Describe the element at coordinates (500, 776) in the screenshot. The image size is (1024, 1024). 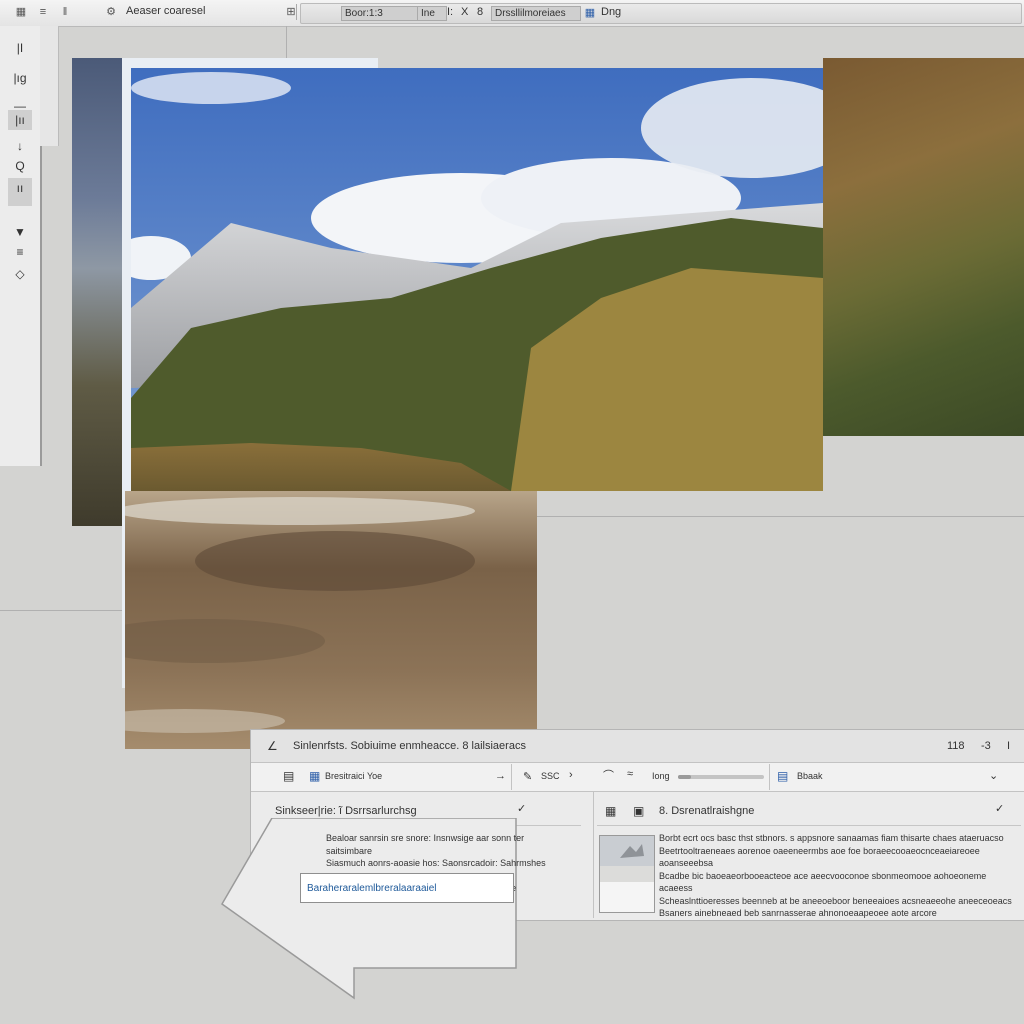
I see `arrow-right-icon: →` at that location.